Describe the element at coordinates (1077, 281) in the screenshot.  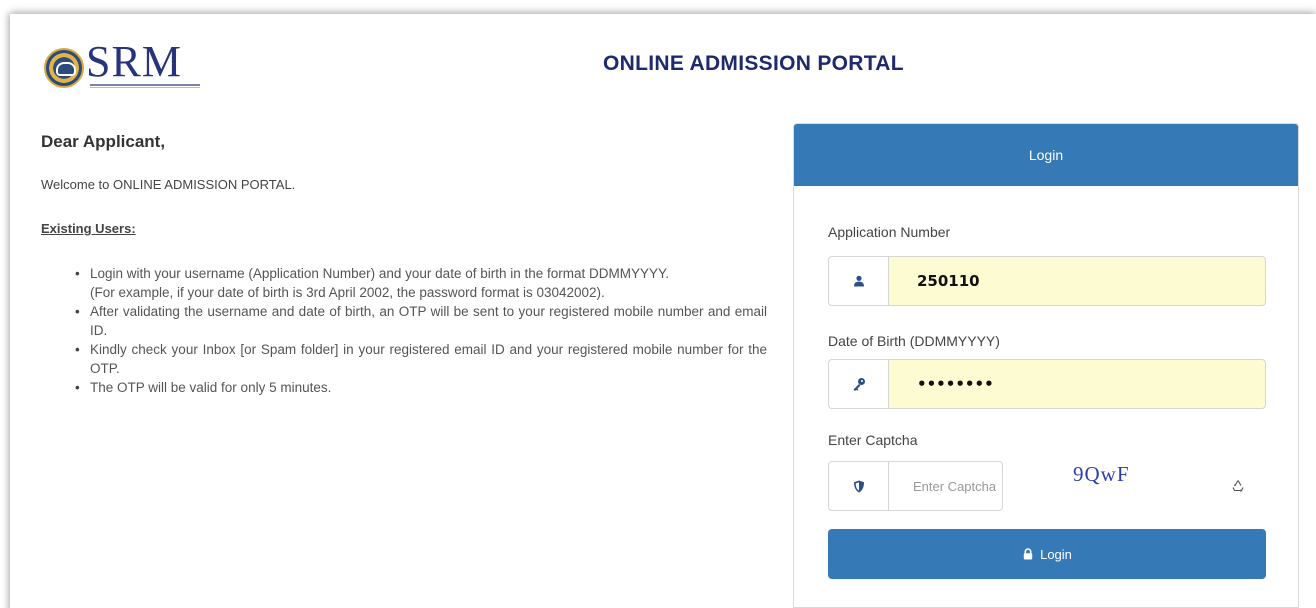
I see `application-number-input: 250110` at that location.